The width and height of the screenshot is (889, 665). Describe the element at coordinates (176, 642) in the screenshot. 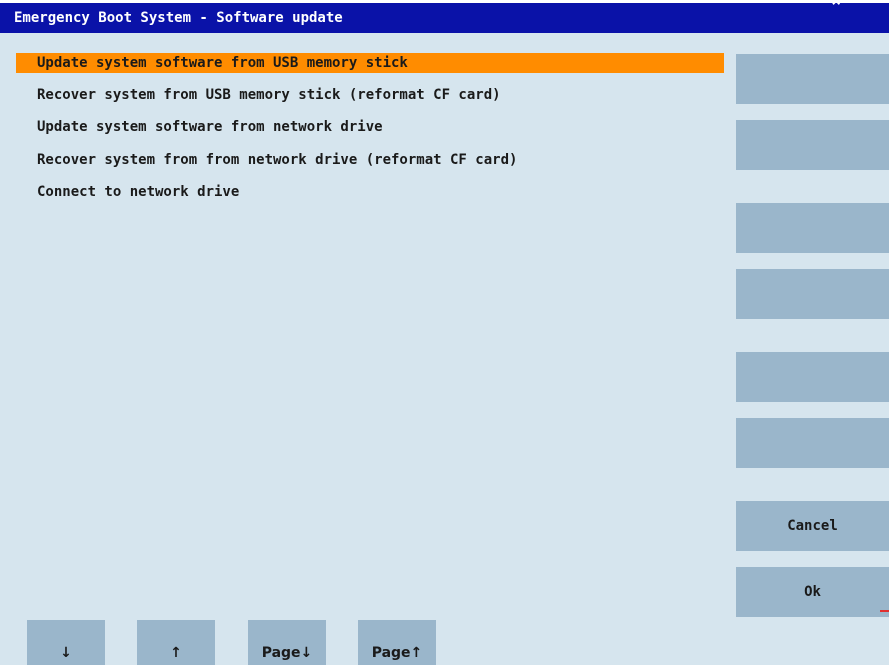

I see `scroll-up-button: ↑` at that location.